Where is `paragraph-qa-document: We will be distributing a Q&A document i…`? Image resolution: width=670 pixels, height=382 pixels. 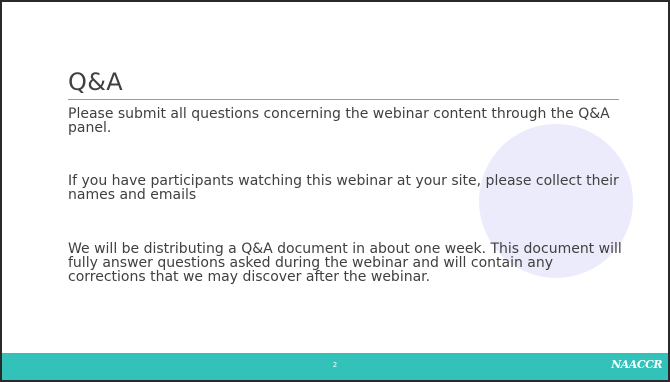 paragraph-qa-document: We will be distributing a Q&A document i… is located at coordinates (345, 263).